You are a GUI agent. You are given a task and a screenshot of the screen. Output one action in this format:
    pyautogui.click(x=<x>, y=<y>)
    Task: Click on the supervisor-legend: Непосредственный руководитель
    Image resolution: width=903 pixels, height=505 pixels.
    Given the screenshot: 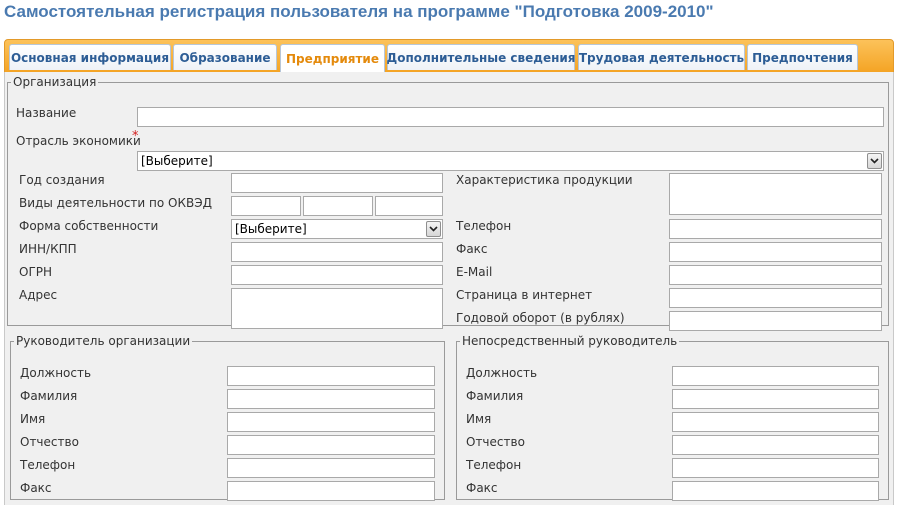 What is the action you would take?
    pyautogui.click(x=570, y=341)
    